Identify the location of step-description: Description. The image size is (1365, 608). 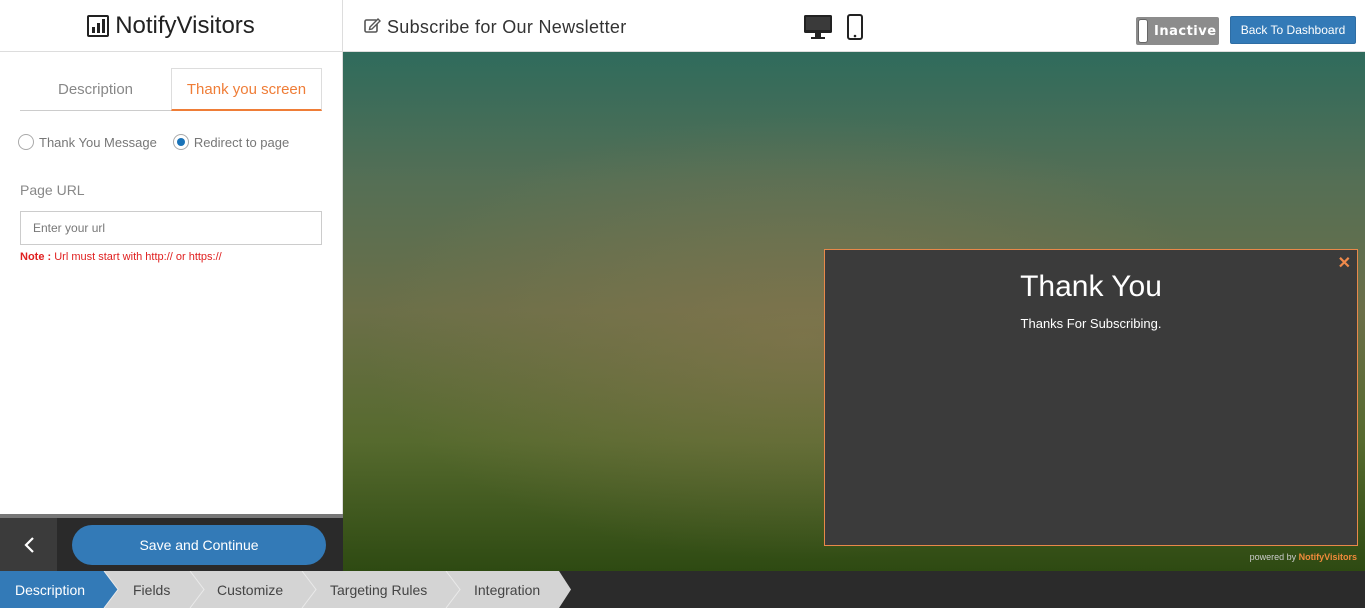
(50, 589).